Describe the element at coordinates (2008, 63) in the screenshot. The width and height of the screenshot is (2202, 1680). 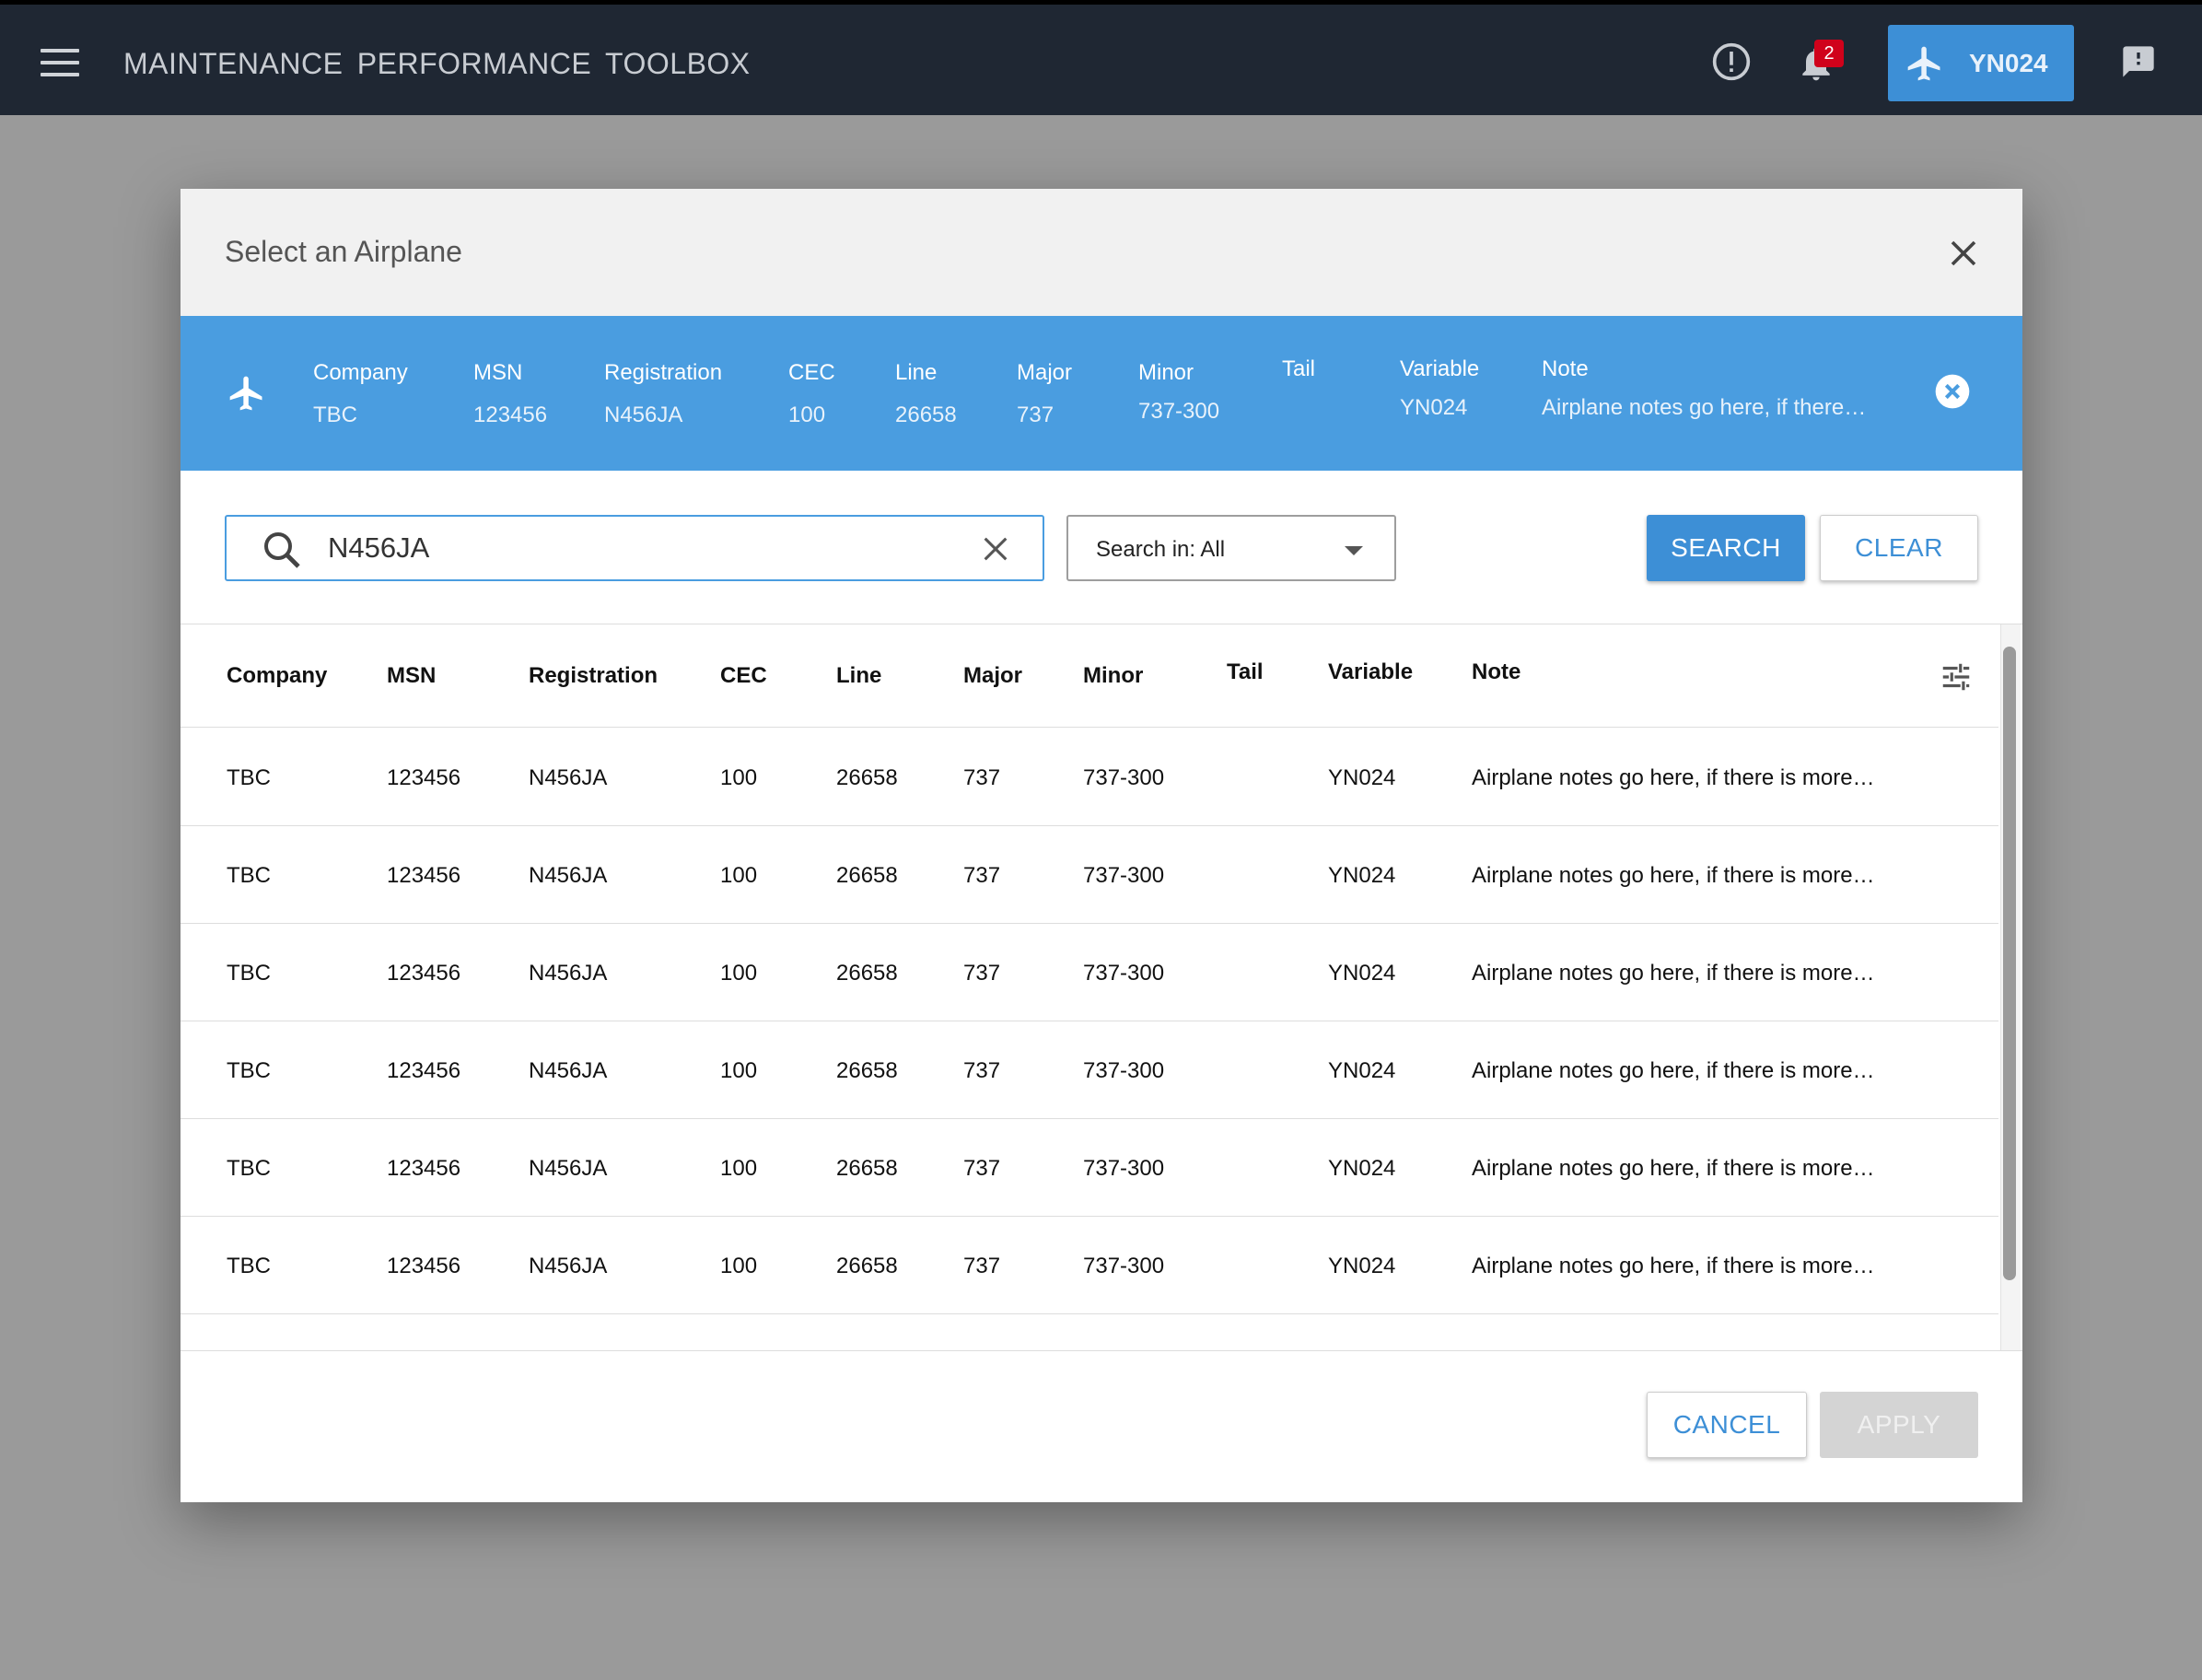
I see `airplane-chip-label: YN024` at that location.